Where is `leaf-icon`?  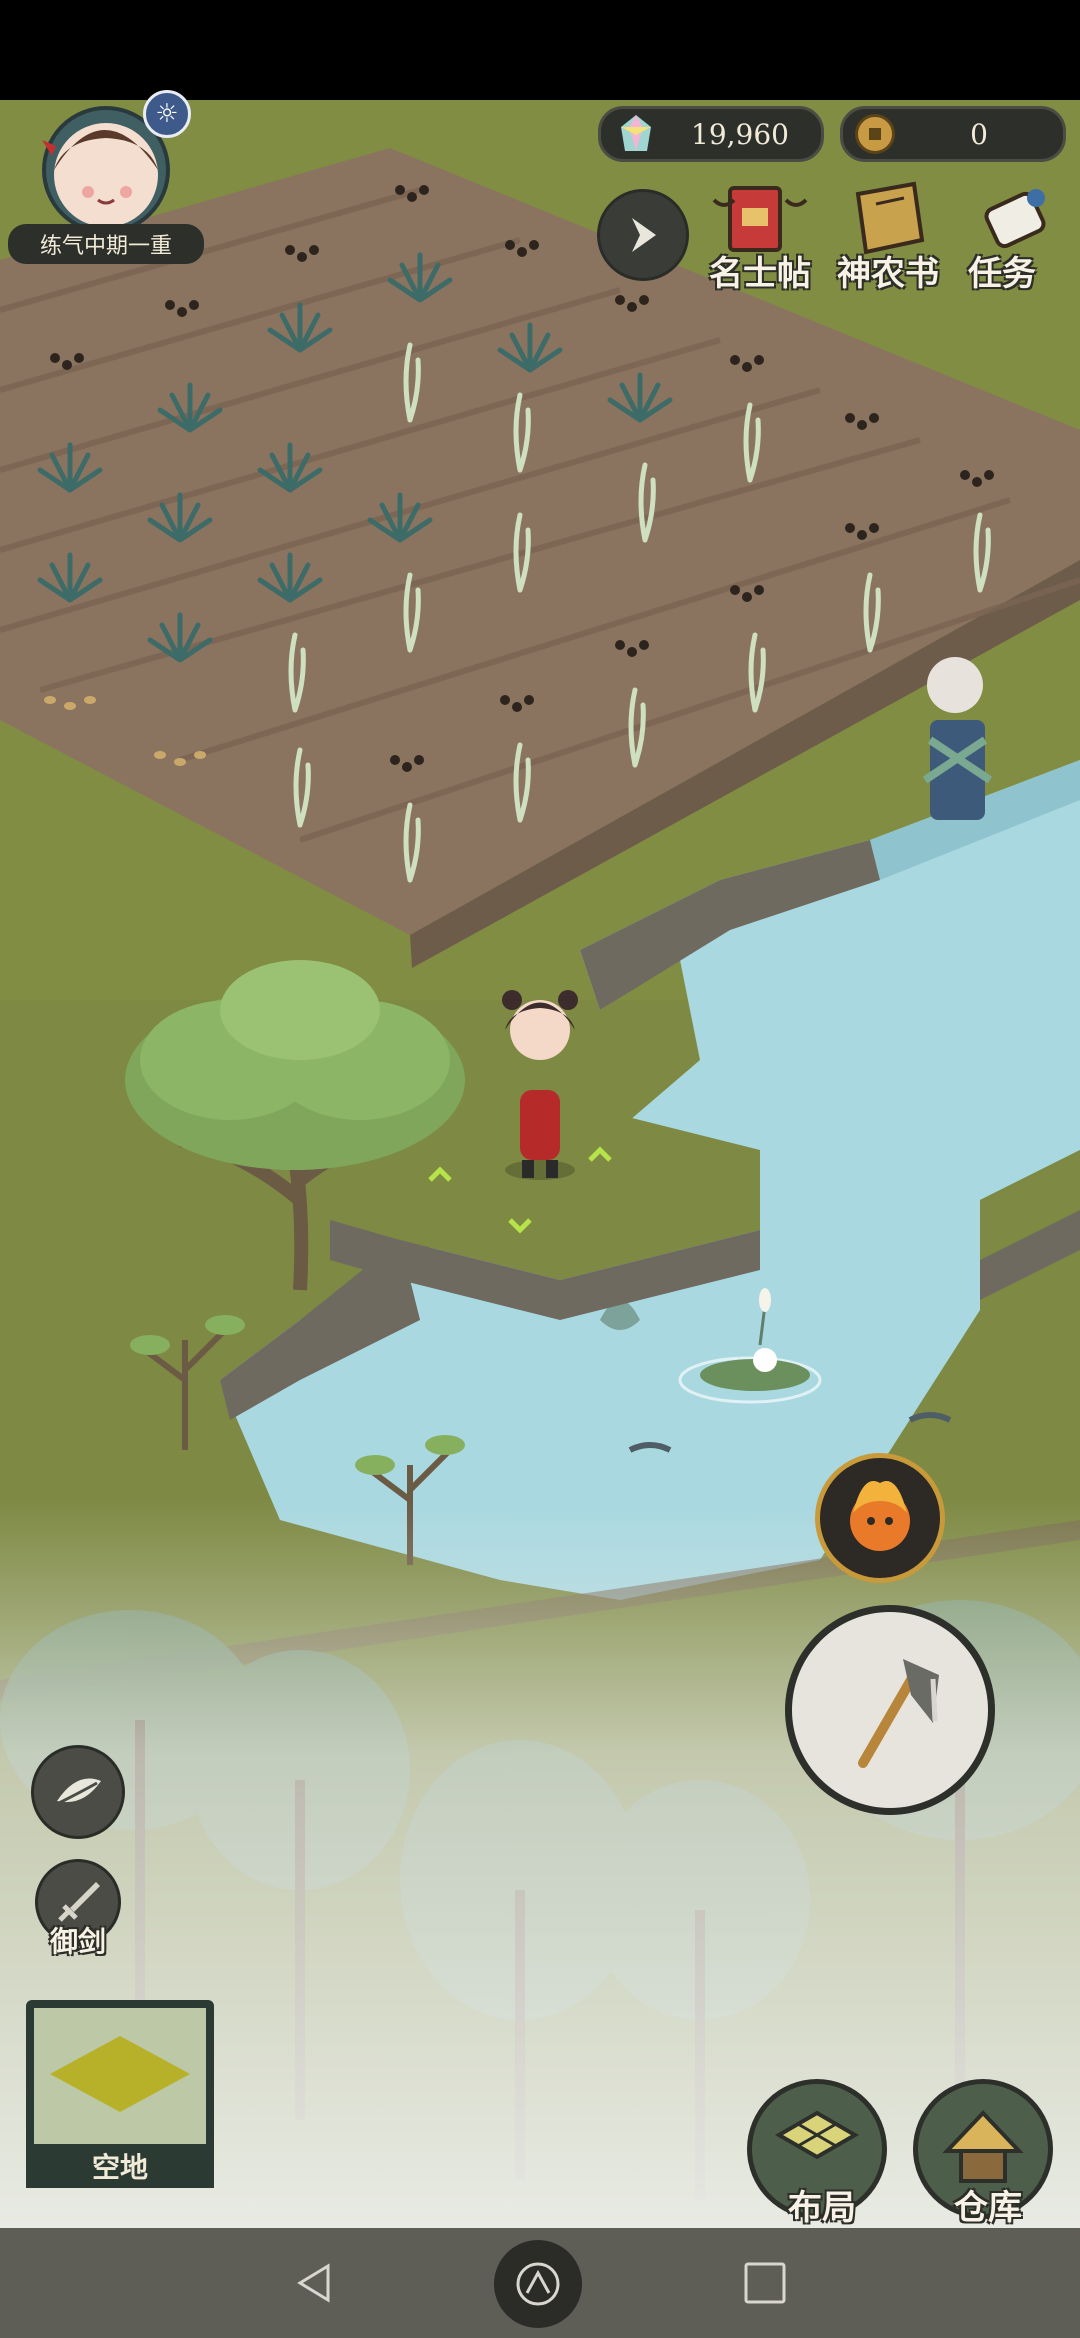 leaf-icon is located at coordinates (79, 1791).